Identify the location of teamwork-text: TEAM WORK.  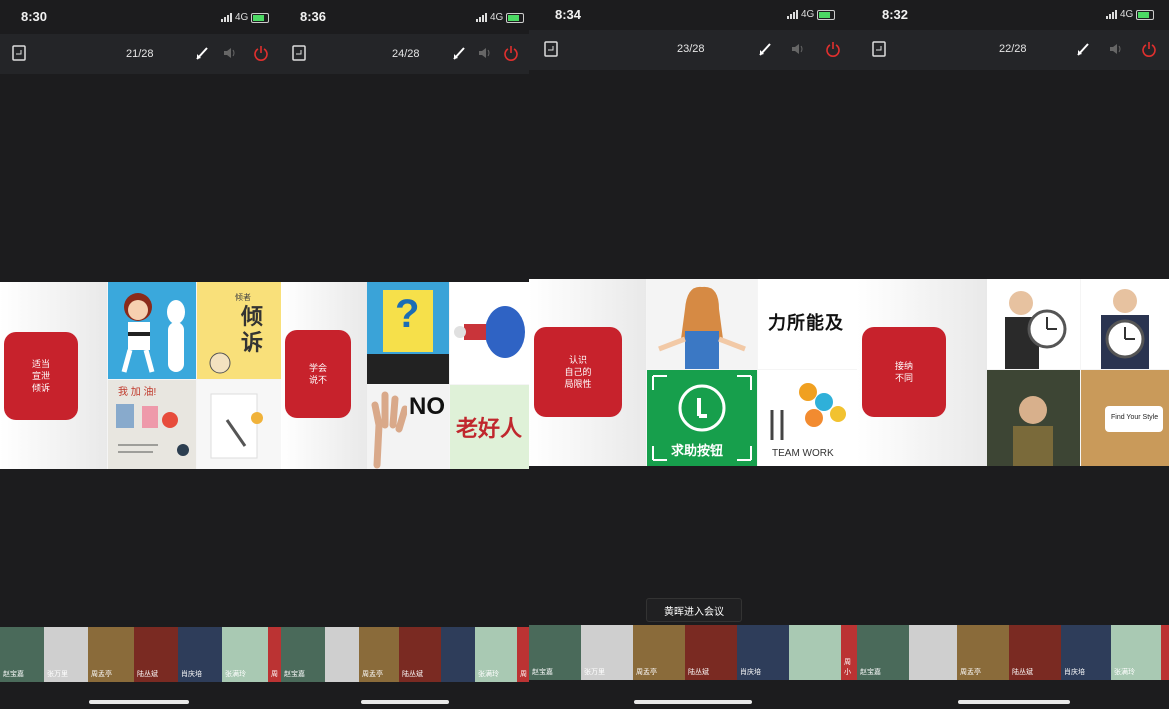
(803, 453).